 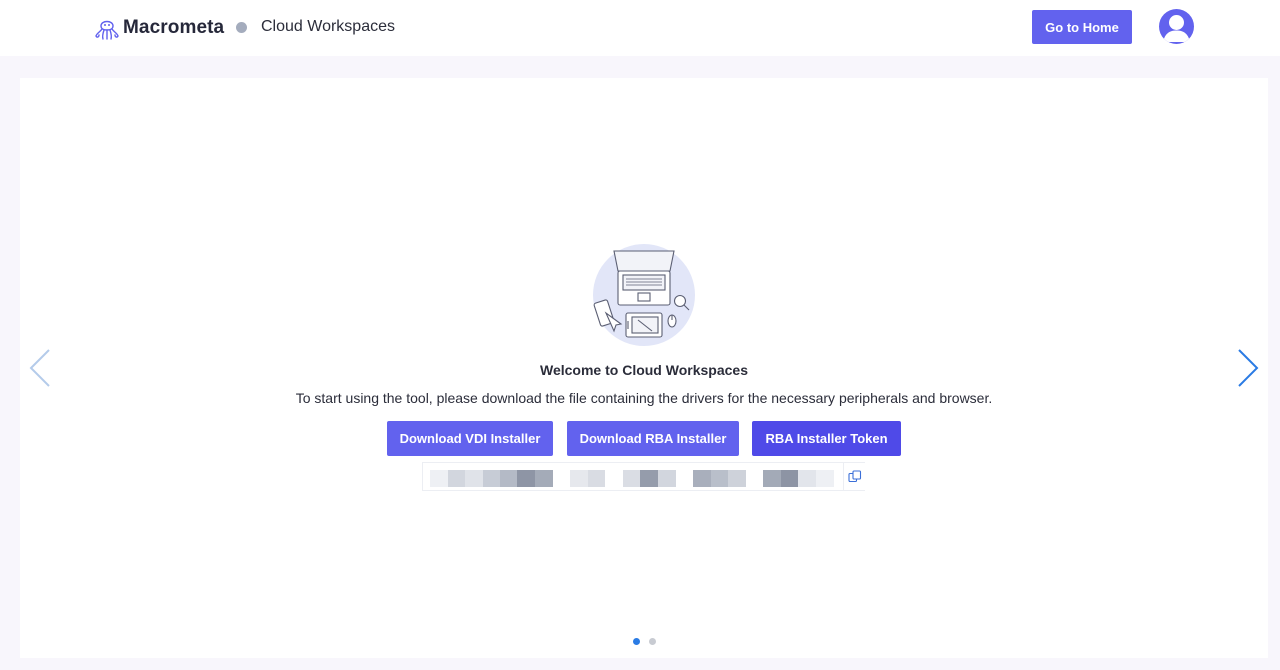 I want to click on carousel-pagination, so click(x=644, y=641).